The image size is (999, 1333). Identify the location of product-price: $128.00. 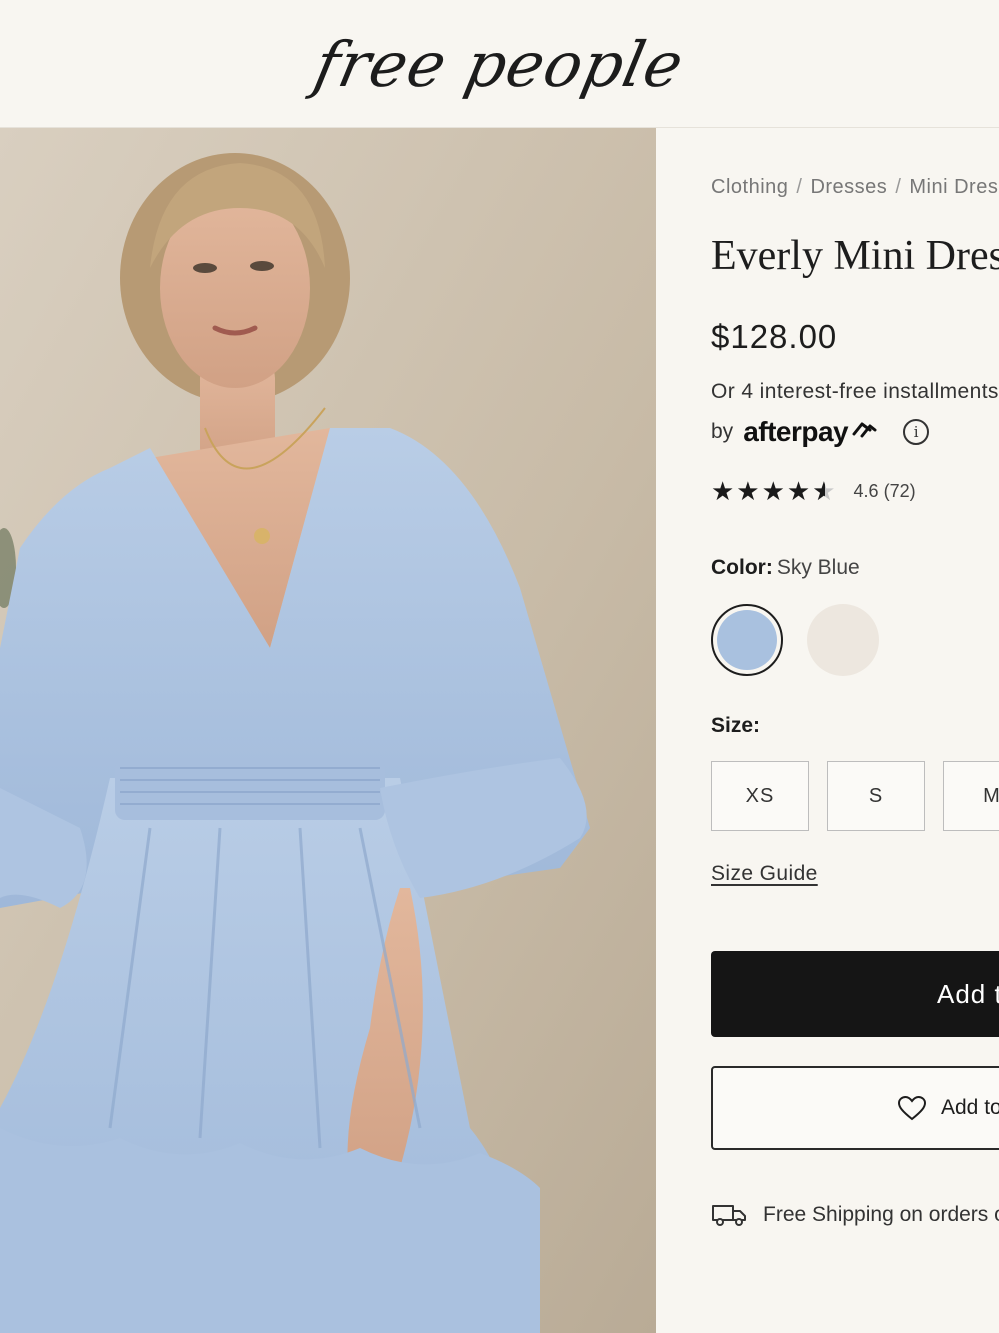
(774, 336).